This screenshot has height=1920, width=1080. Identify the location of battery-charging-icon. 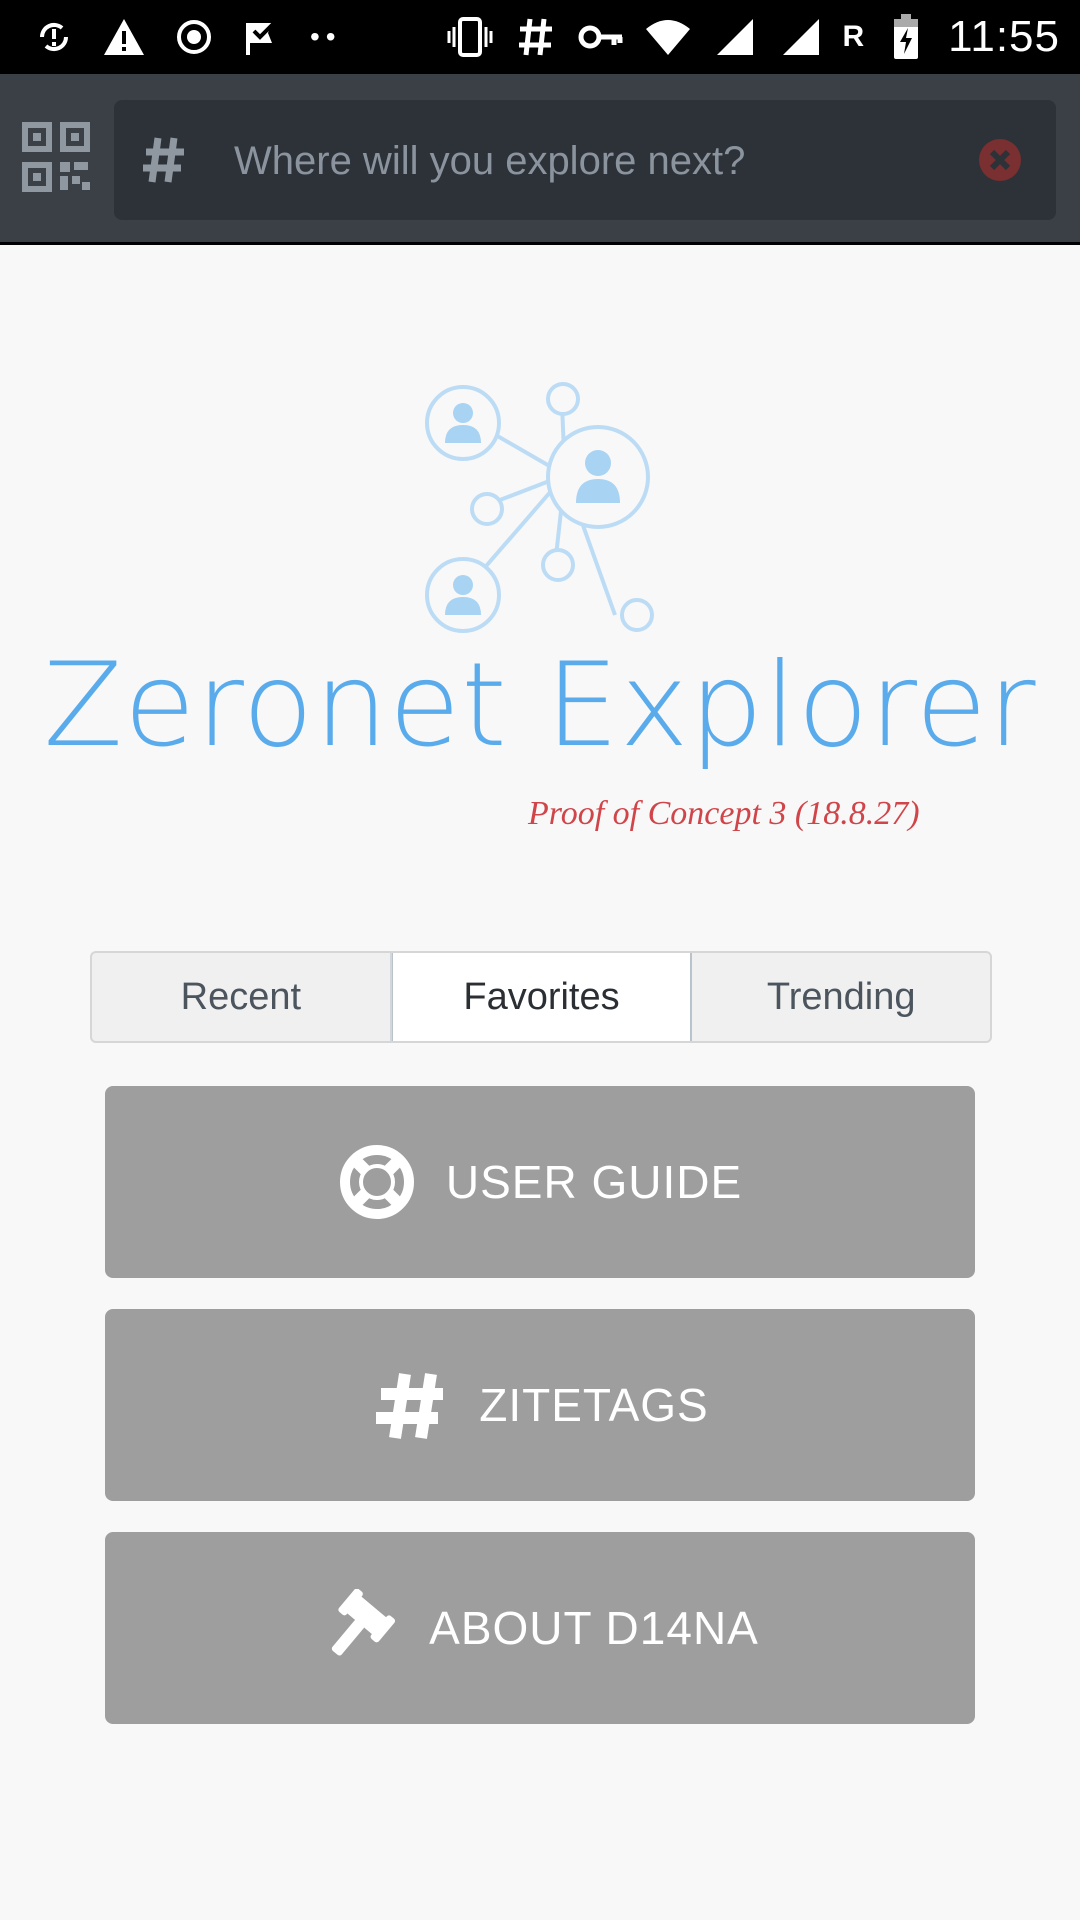
(906, 37).